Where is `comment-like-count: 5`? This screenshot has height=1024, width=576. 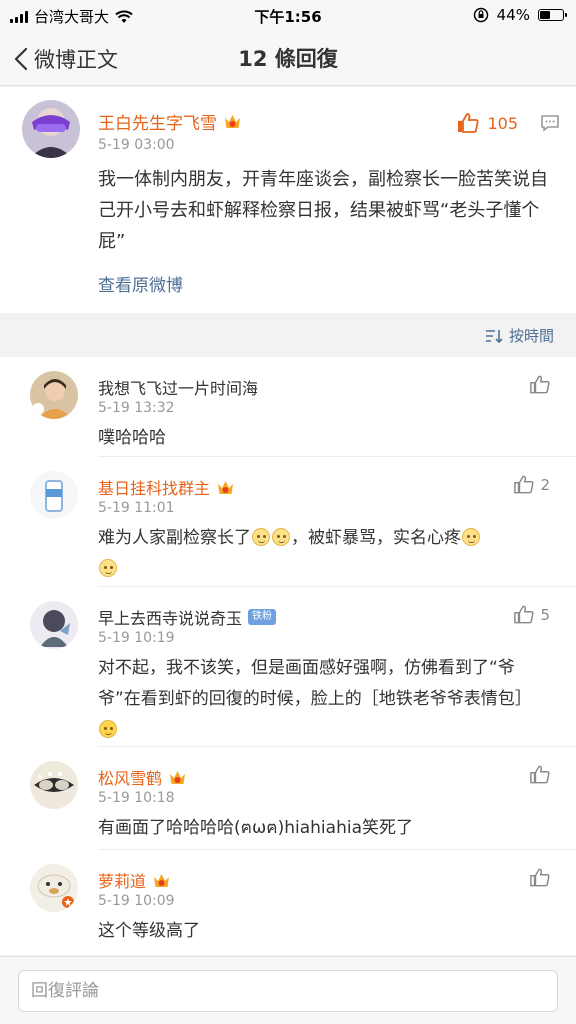
comment-like-count: 5 is located at coordinates (545, 614).